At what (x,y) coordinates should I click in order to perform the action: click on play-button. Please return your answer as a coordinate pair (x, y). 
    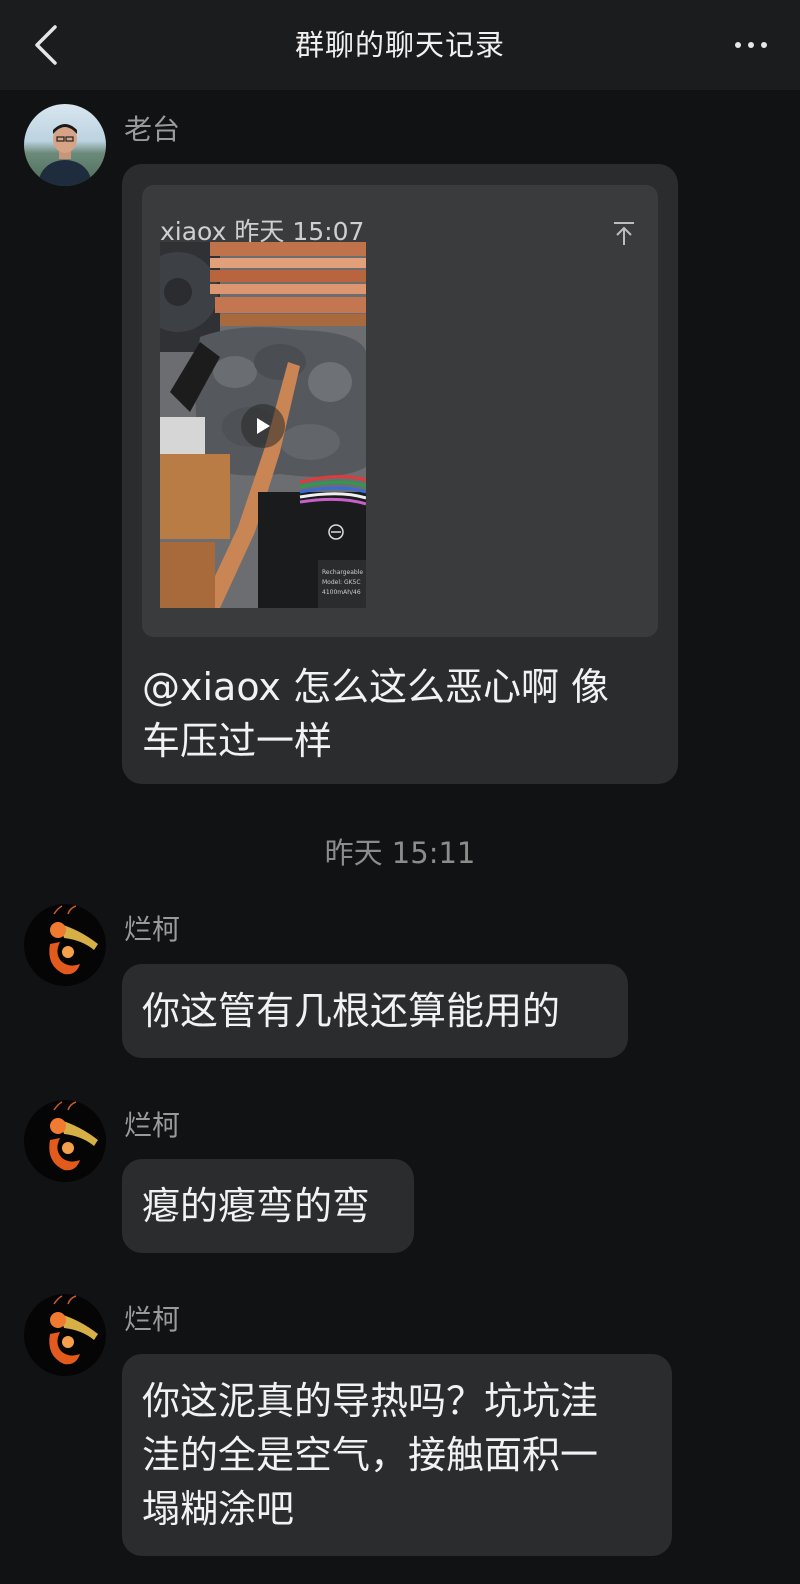
    Looking at the image, I should click on (263, 426).